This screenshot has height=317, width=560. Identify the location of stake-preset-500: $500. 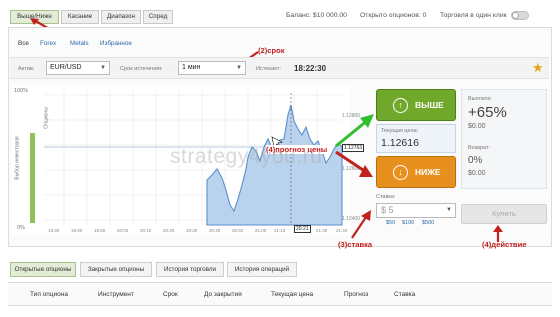
(428, 223).